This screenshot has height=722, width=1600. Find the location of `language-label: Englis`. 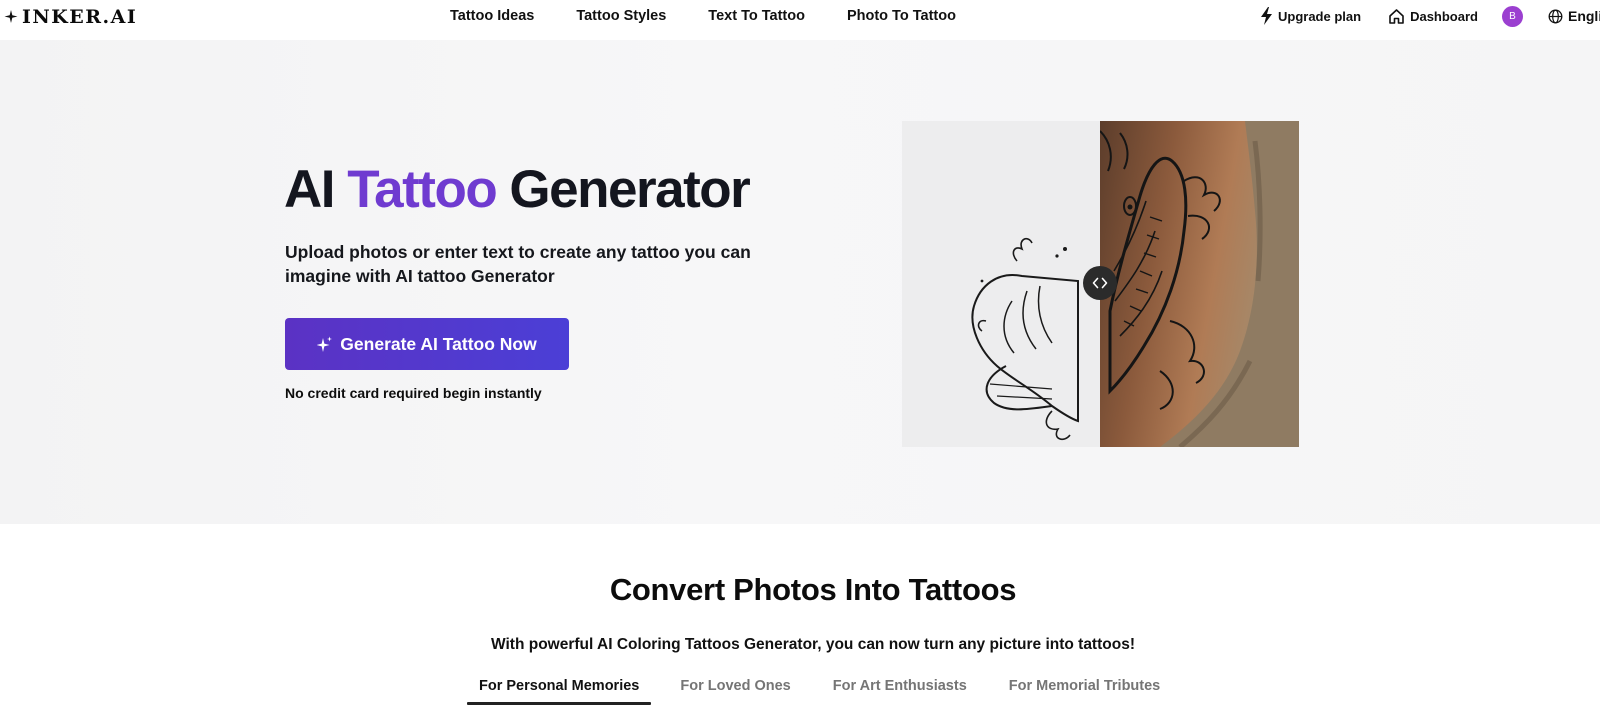

language-label: Englis is located at coordinates (1583, 16).